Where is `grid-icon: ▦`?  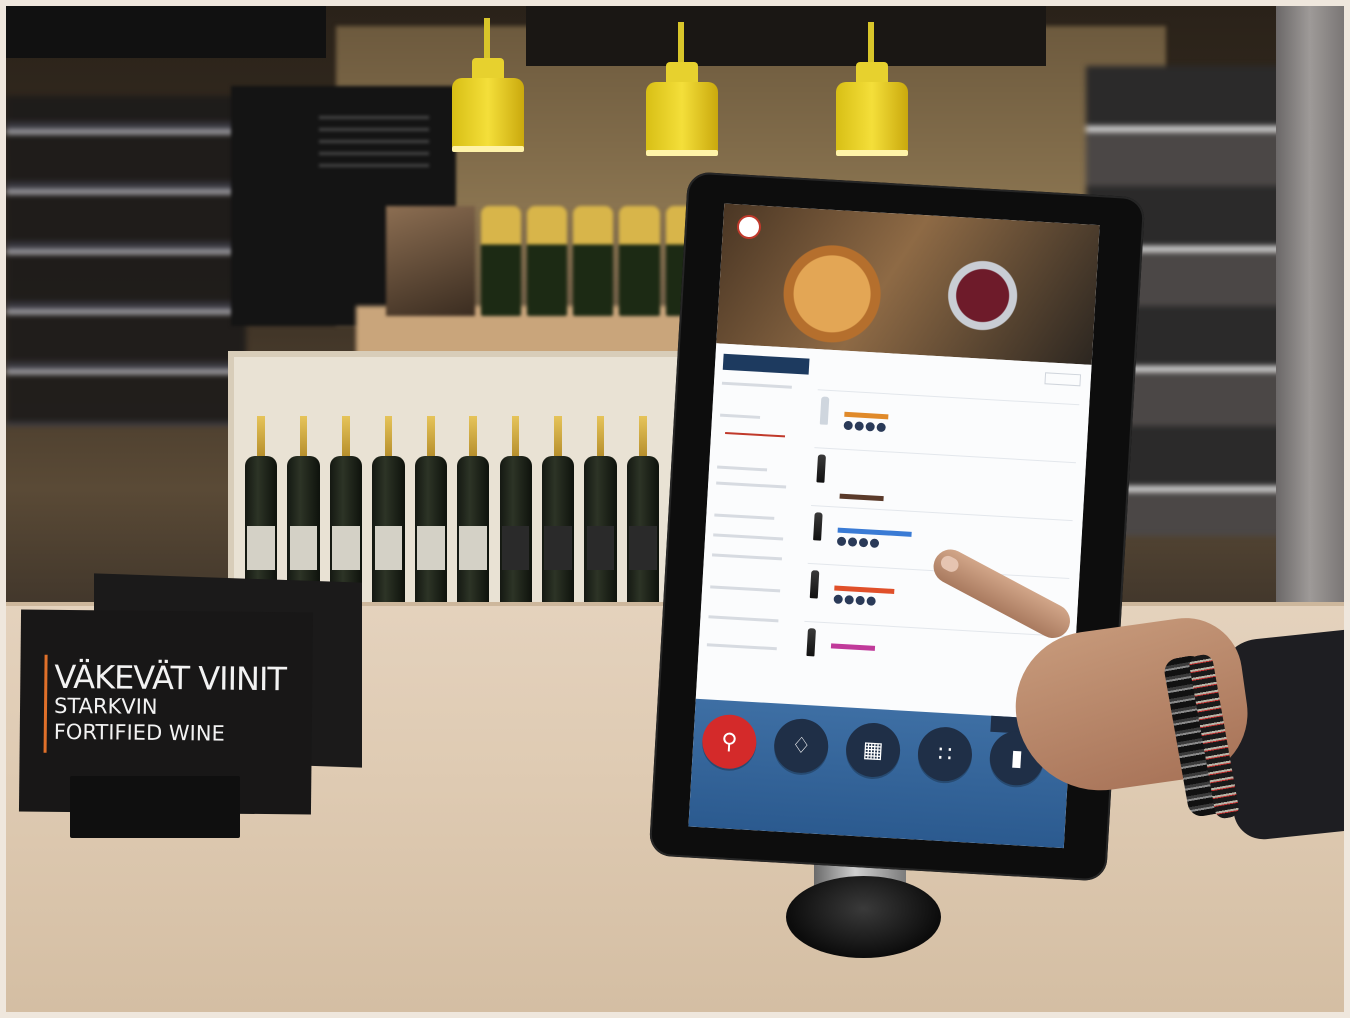 grid-icon: ▦ is located at coordinates (873, 750).